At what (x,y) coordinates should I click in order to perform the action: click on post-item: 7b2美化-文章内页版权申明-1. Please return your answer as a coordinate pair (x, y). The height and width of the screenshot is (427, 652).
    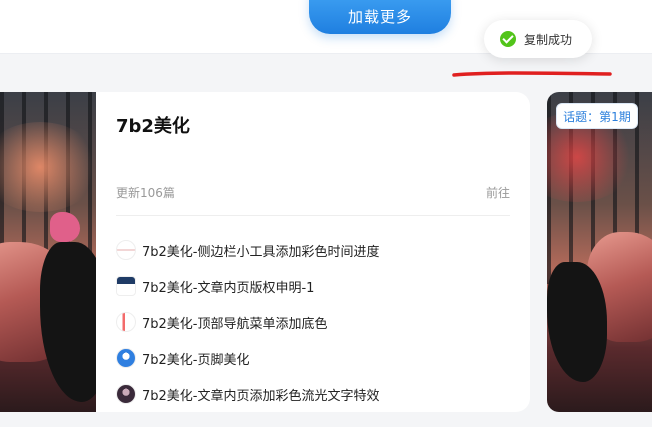
    Looking at the image, I should click on (313, 286).